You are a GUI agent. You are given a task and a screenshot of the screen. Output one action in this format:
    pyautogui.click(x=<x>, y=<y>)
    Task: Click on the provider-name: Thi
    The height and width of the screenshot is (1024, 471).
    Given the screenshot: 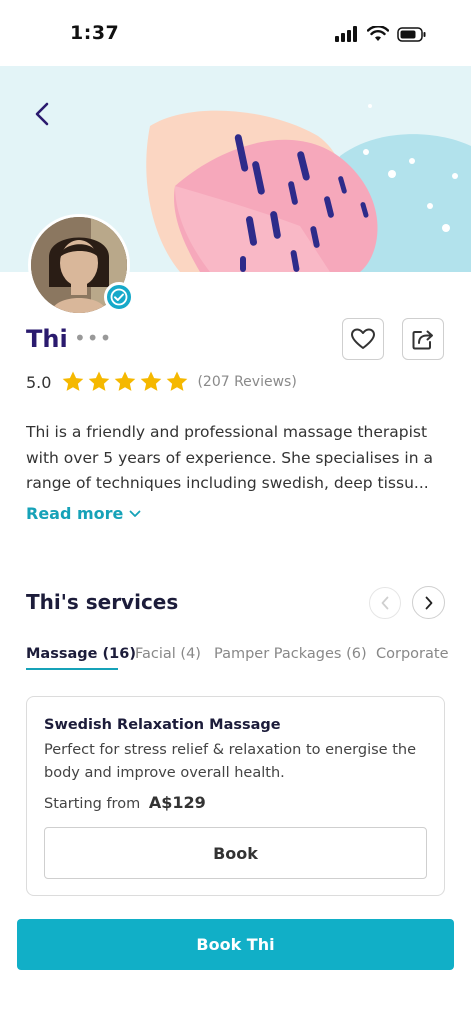 What is the action you would take?
    pyautogui.click(x=47, y=339)
    